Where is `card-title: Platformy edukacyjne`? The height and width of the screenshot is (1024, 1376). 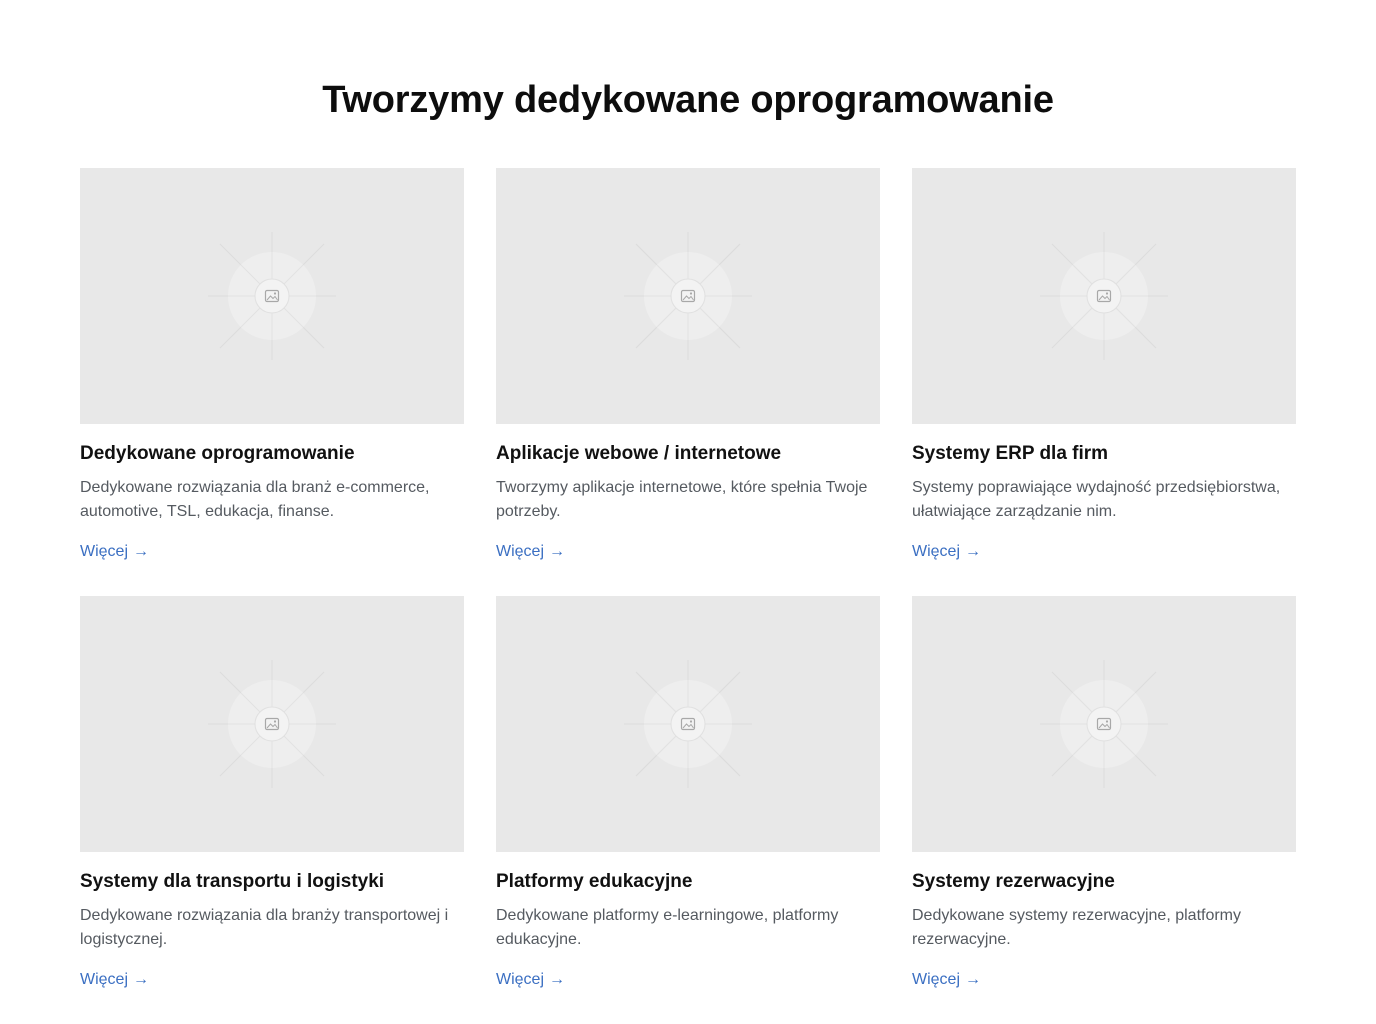 card-title: Platformy edukacyjne is located at coordinates (594, 881).